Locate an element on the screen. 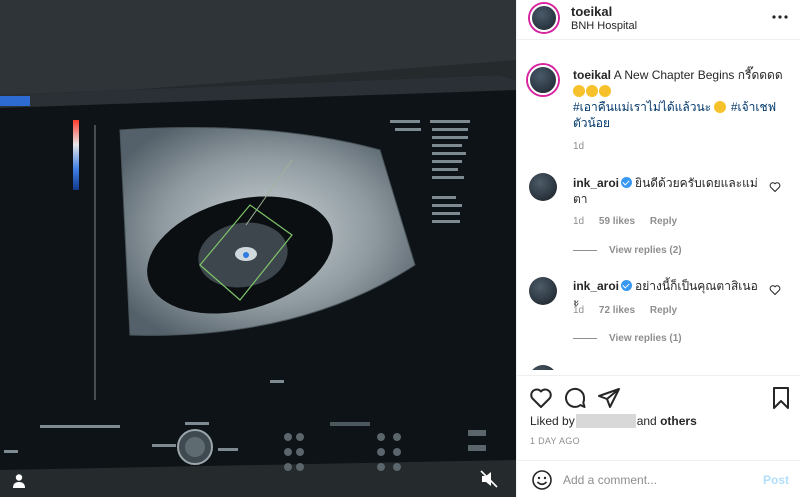  view-replies-button: View replies (2) is located at coordinates (627, 250).